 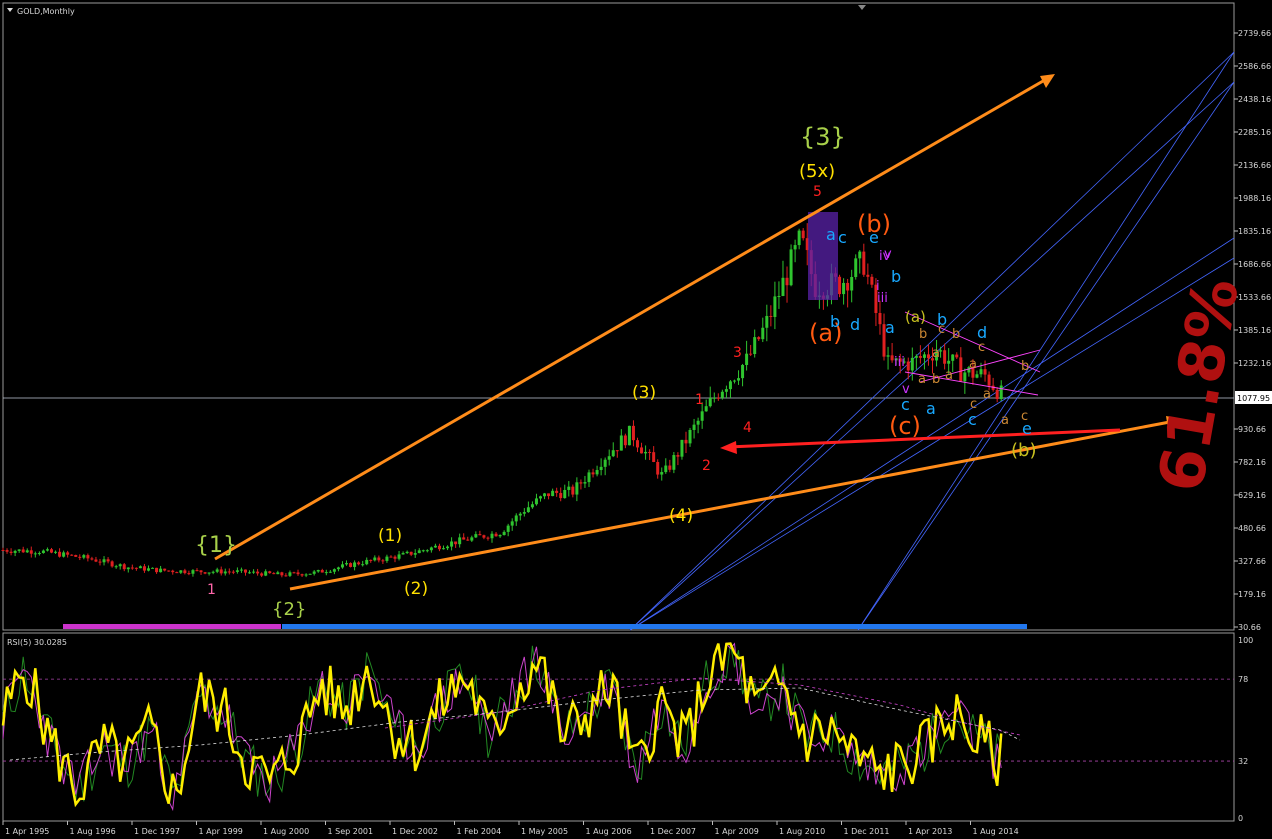 I want to click on wave-label: (3), so click(x=644, y=393).